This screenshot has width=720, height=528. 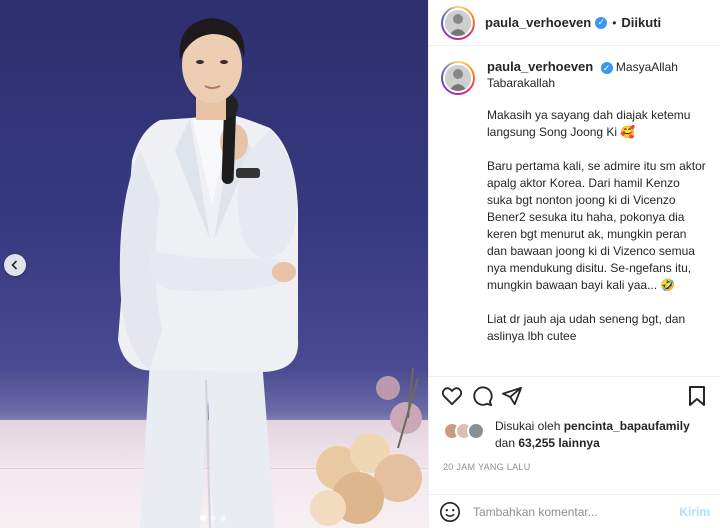 I want to click on emoji-icon, so click(x=450, y=512).